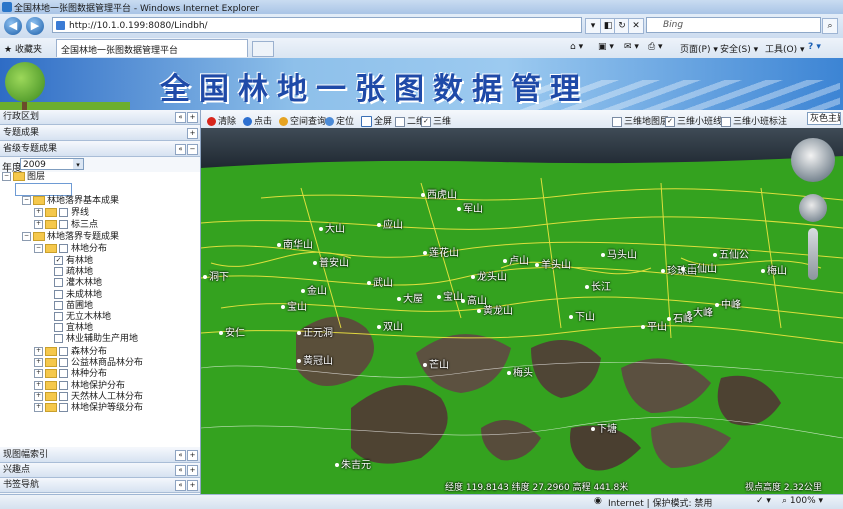 Image resolution: width=843 pixels, height=509 pixels. What do you see at coordinates (813, 160) in the screenshot?
I see `navigation-compass` at bounding box center [813, 160].